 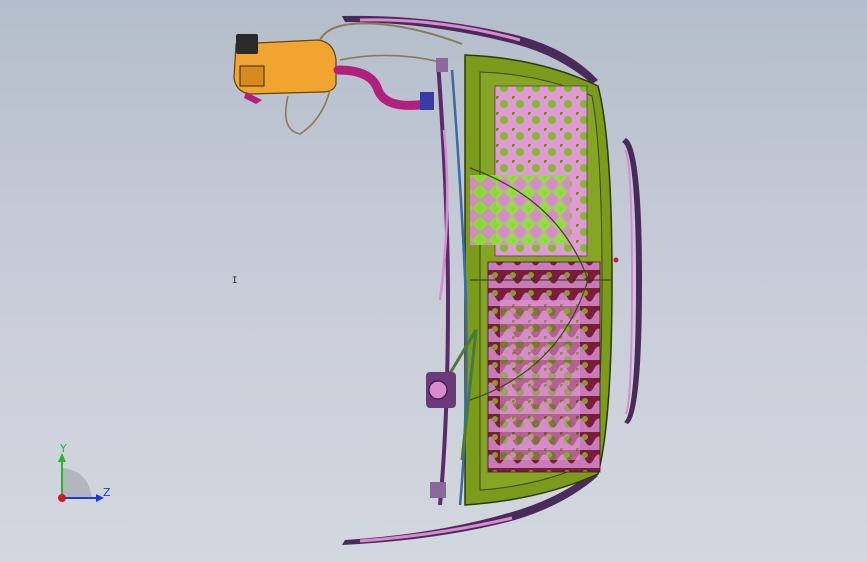 I want to click on triad-quadrant, so click(x=77, y=483).